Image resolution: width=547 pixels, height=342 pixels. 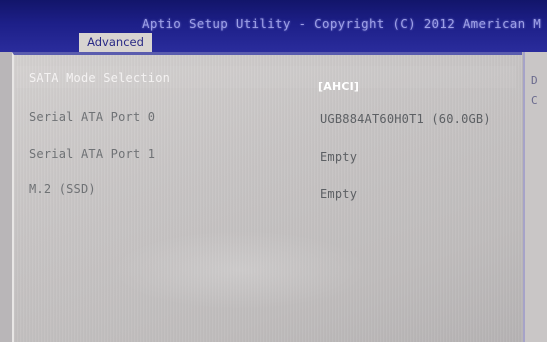 I want to click on setting-value-sata-port-0: UGB884AT60H0T1 (60.0GB), so click(x=405, y=119).